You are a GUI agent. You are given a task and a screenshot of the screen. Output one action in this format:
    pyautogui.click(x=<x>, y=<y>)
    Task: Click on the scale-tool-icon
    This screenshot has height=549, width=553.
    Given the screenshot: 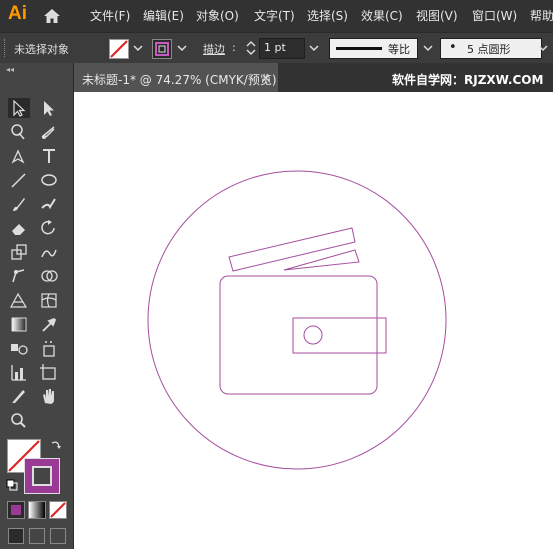 What is the action you would take?
    pyautogui.click(x=19, y=252)
    